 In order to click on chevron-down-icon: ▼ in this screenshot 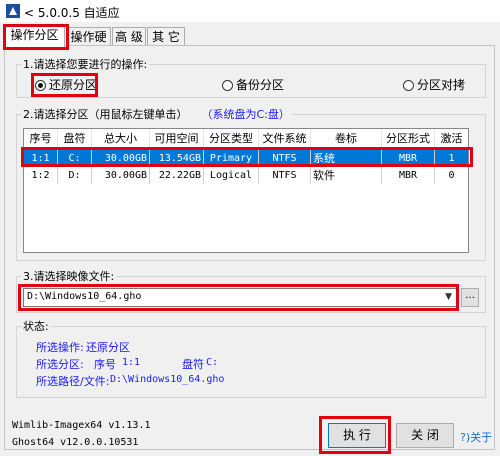, I will do `click(448, 297)`.